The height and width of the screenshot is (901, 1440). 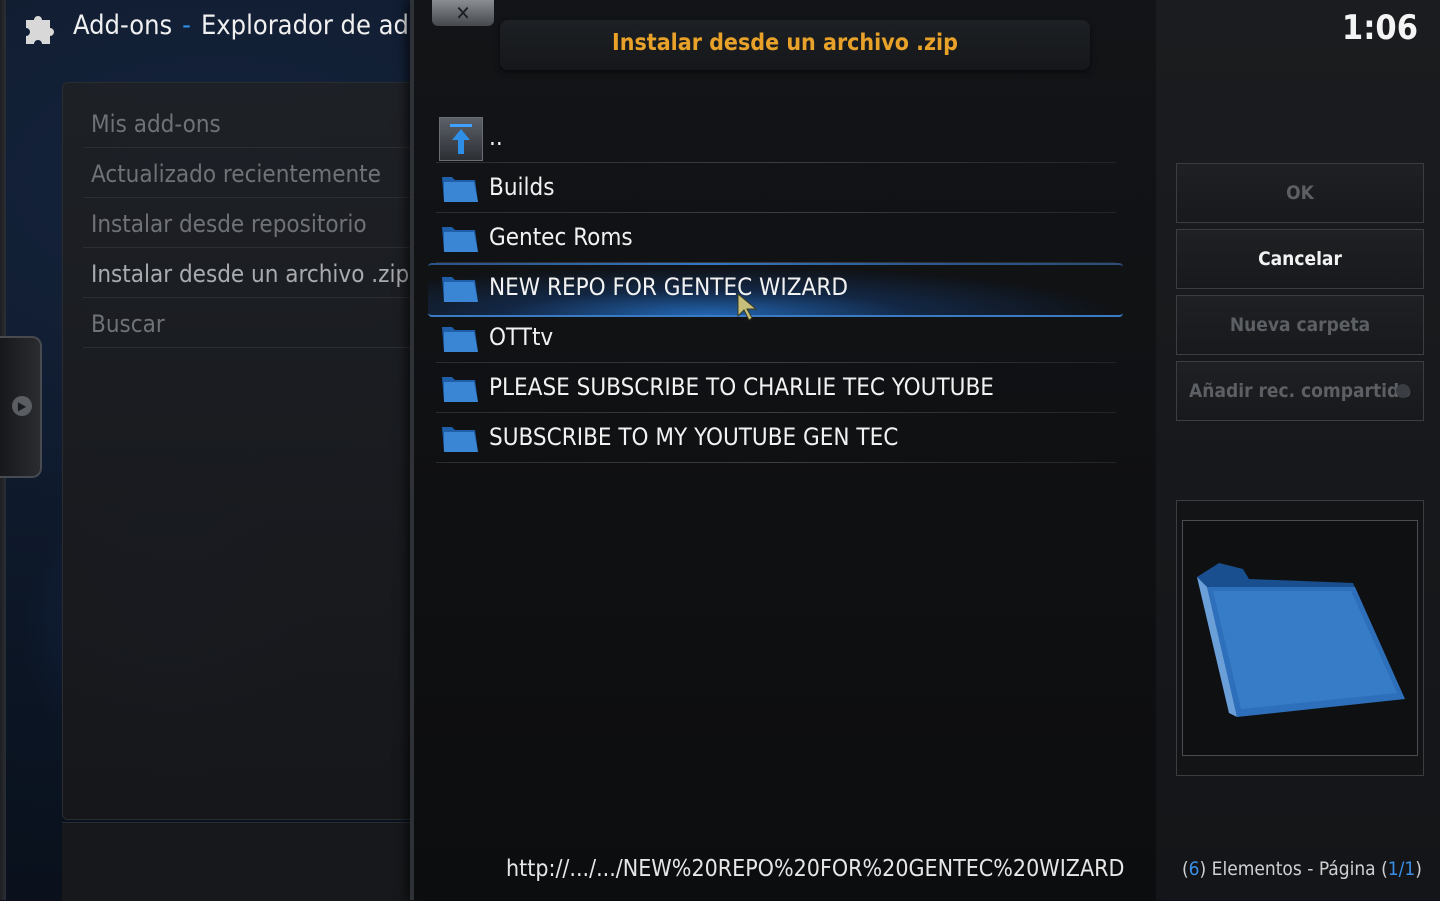 What do you see at coordinates (156, 124) in the screenshot?
I see `menu-item-mis-addons: Mis add-ons` at bounding box center [156, 124].